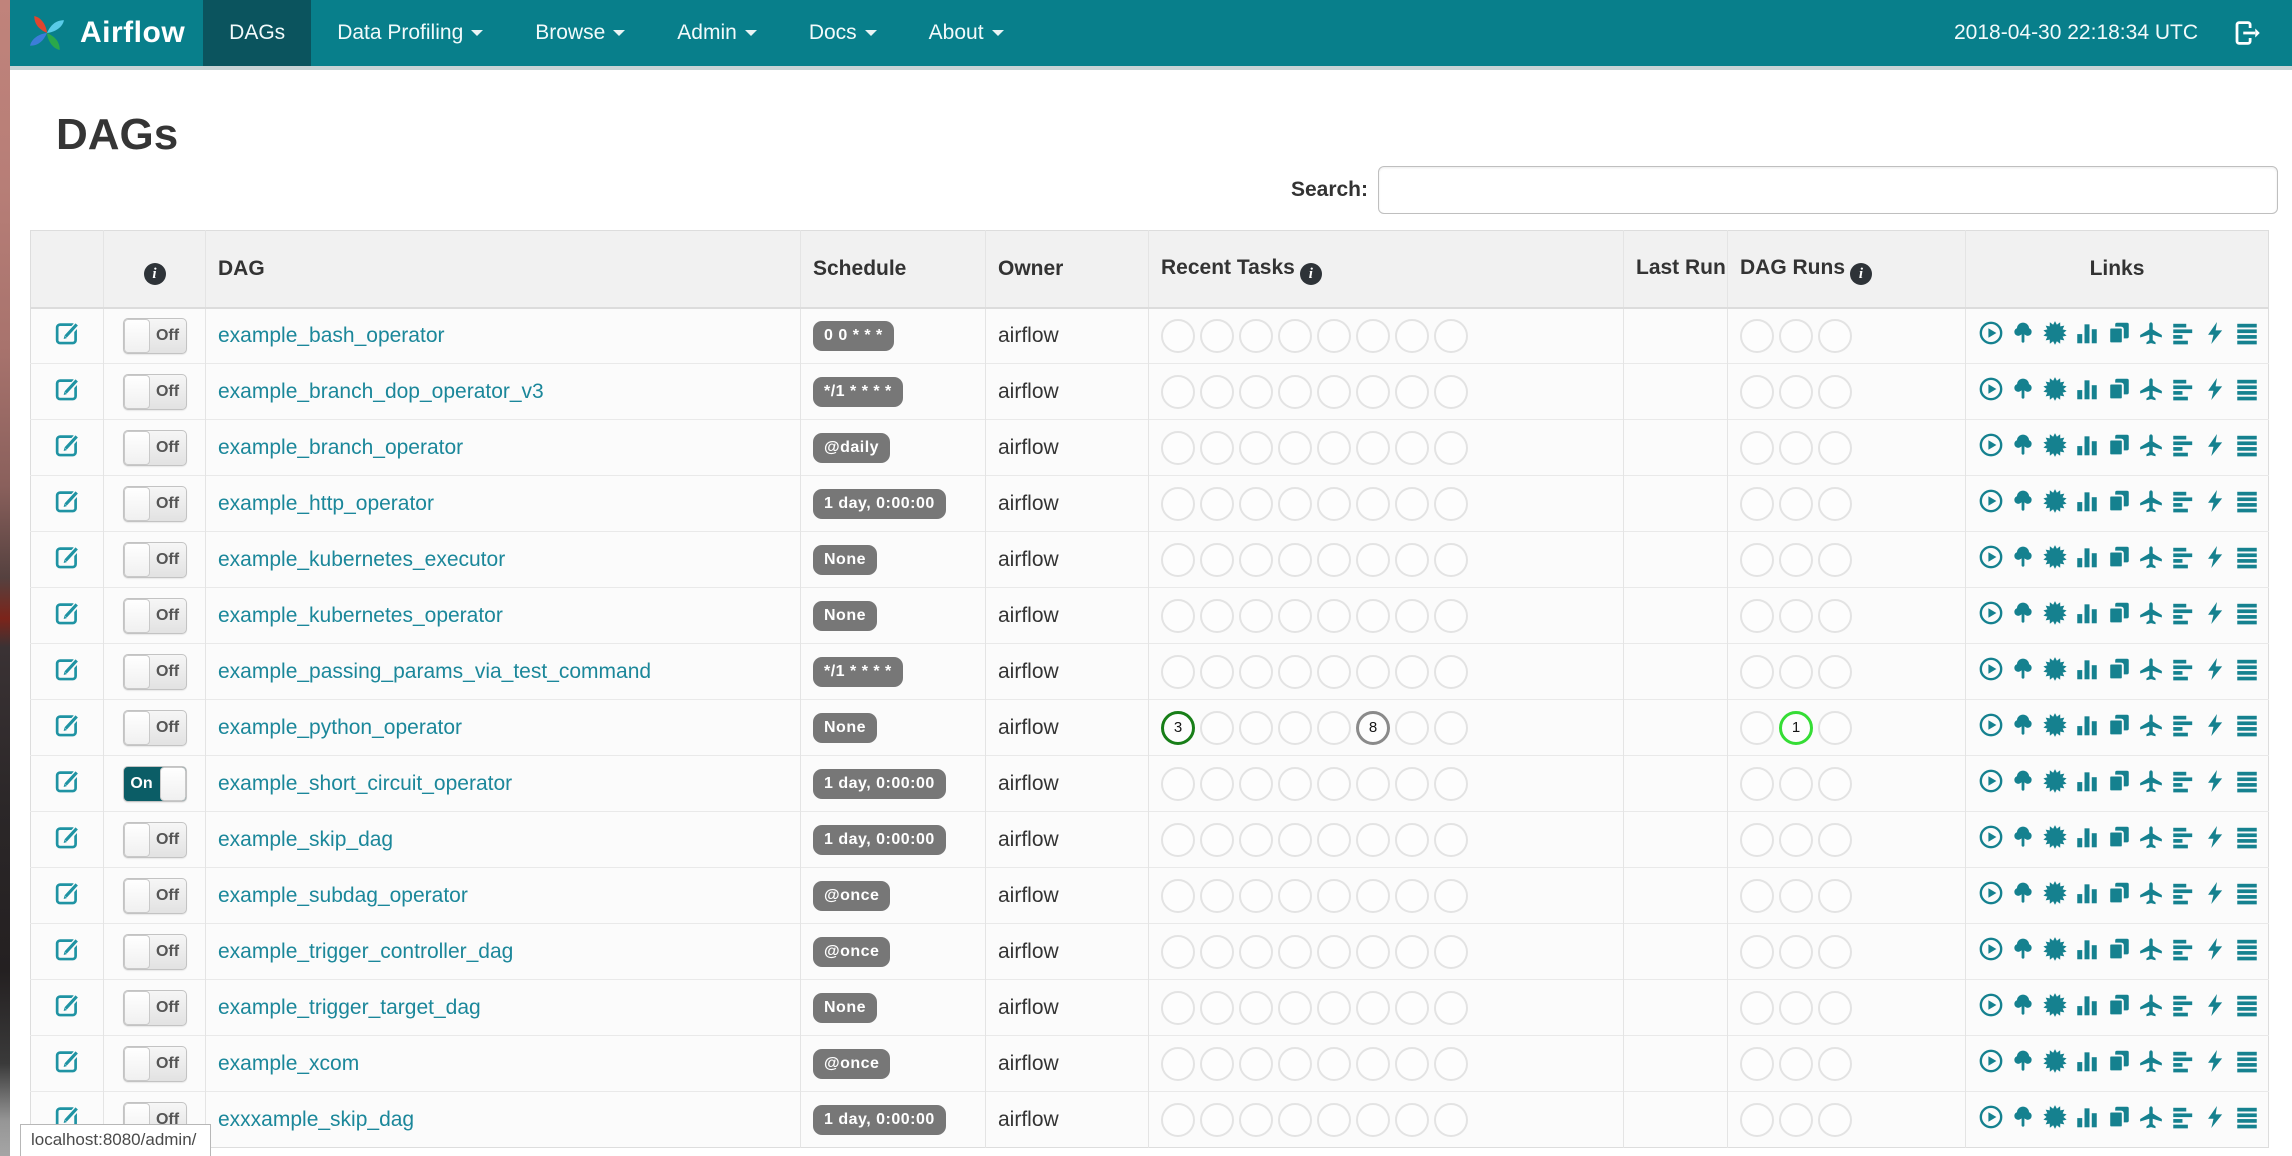 The image size is (2292, 1156). What do you see at coordinates (316, 1119) in the screenshot?
I see `dag-name-link: exxxample_skip_dag` at bounding box center [316, 1119].